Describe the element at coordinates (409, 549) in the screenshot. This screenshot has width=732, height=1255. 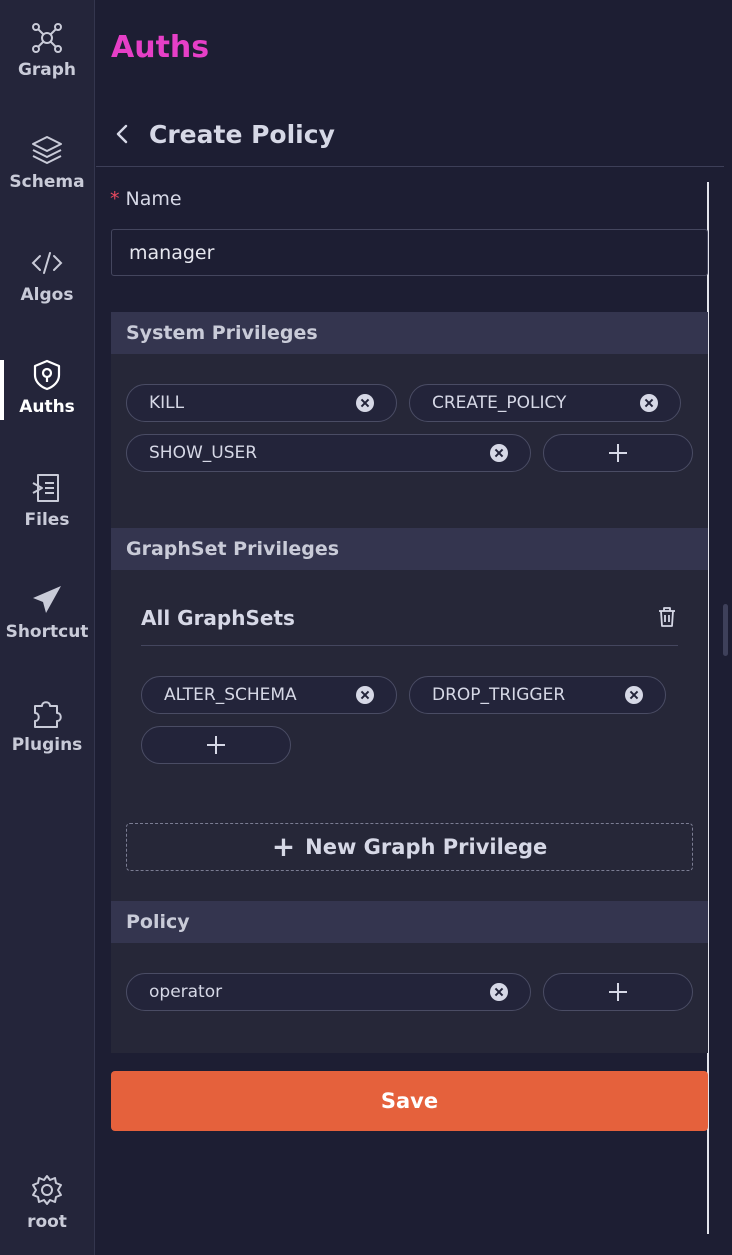
I see `graphset-privileges-header: GraphSet Privileges` at that location.